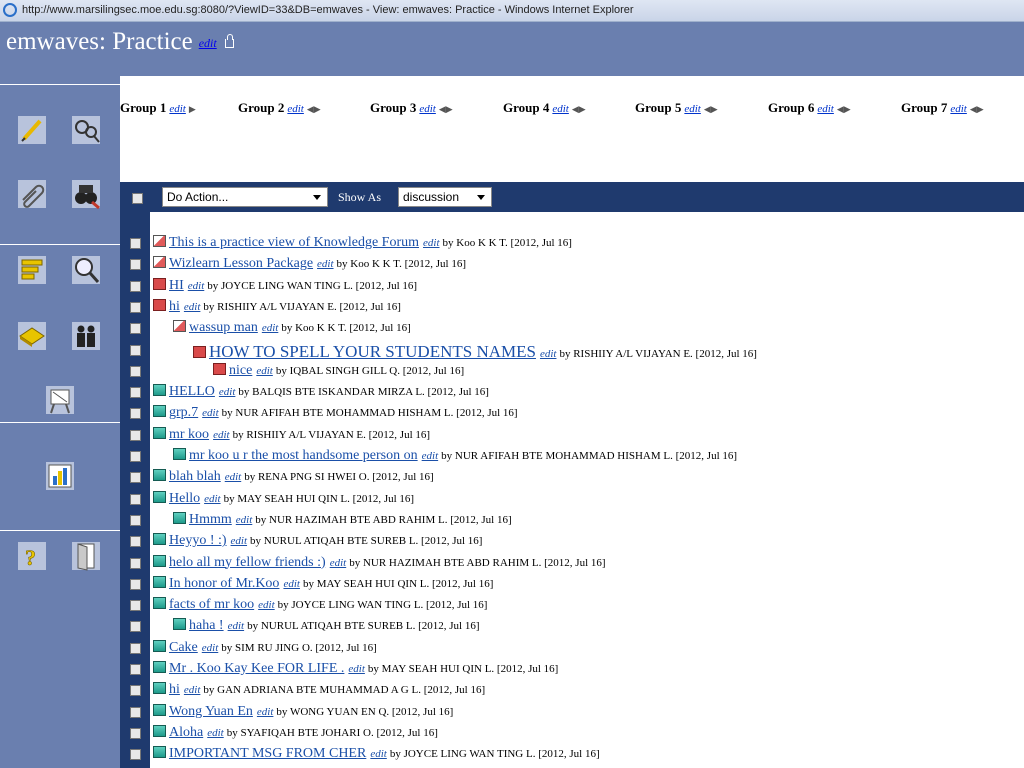 The height and width of the screenshot is (768, 1024). What do you see at coordinates (240, 370) in the screenshot?
I see `note-title-link: nice` at bounding box center [240, 370].